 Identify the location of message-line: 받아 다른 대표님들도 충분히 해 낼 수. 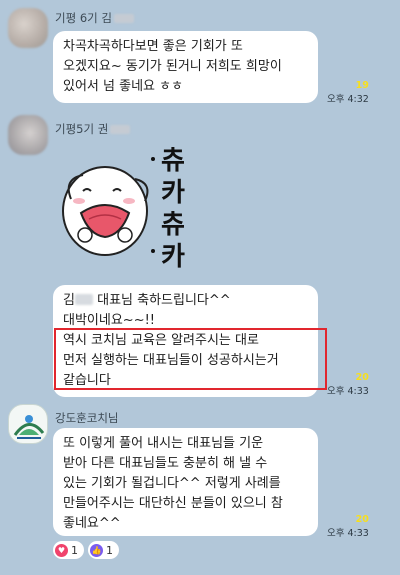
(165, 463).